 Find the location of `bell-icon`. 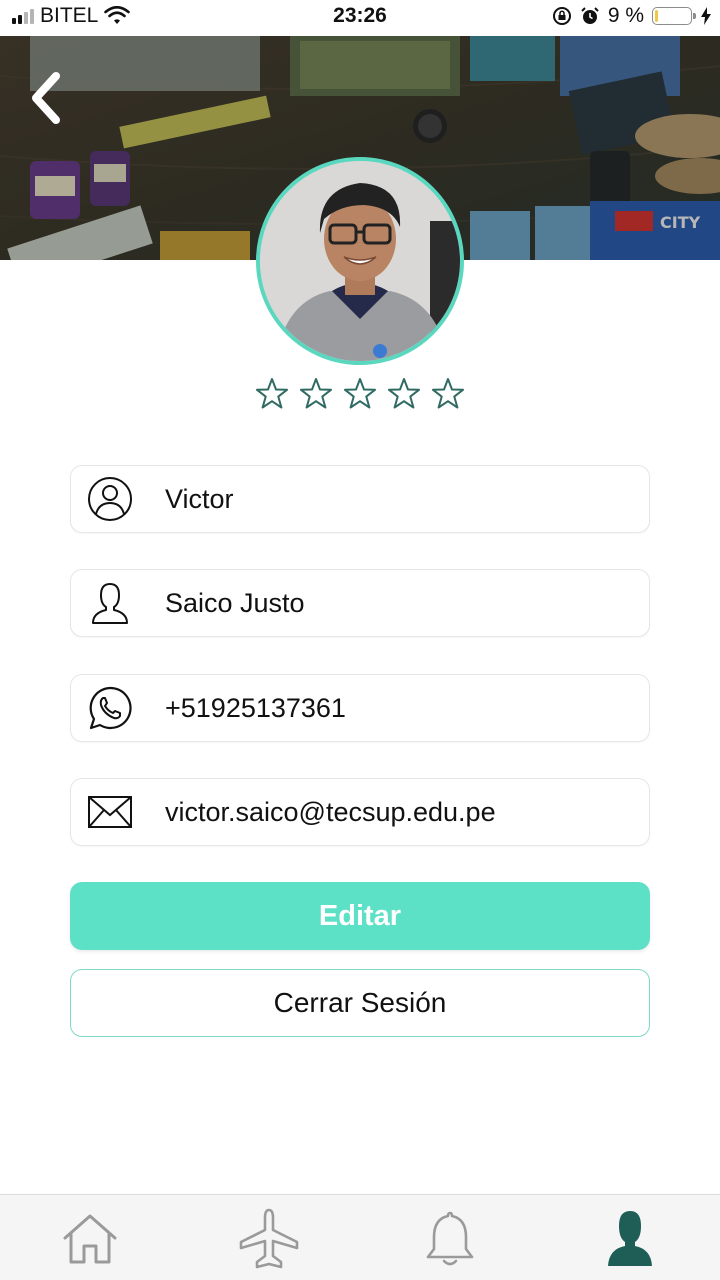

bell-icon is located at coordinates (450, 1238).